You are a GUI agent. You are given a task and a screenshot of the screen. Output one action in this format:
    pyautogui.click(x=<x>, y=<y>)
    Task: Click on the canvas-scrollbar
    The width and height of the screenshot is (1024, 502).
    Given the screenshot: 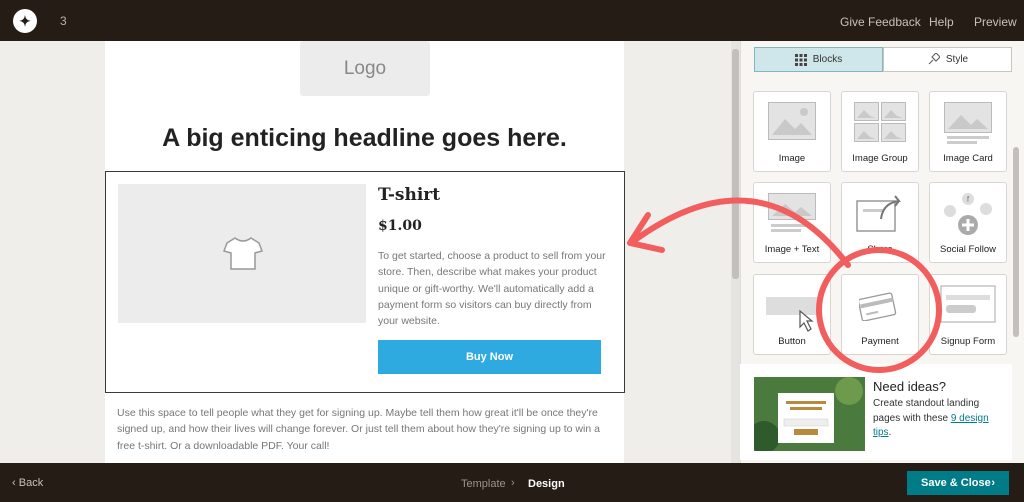 What is the action you would take?
    pyautogui.click(x=735, y=252)
    